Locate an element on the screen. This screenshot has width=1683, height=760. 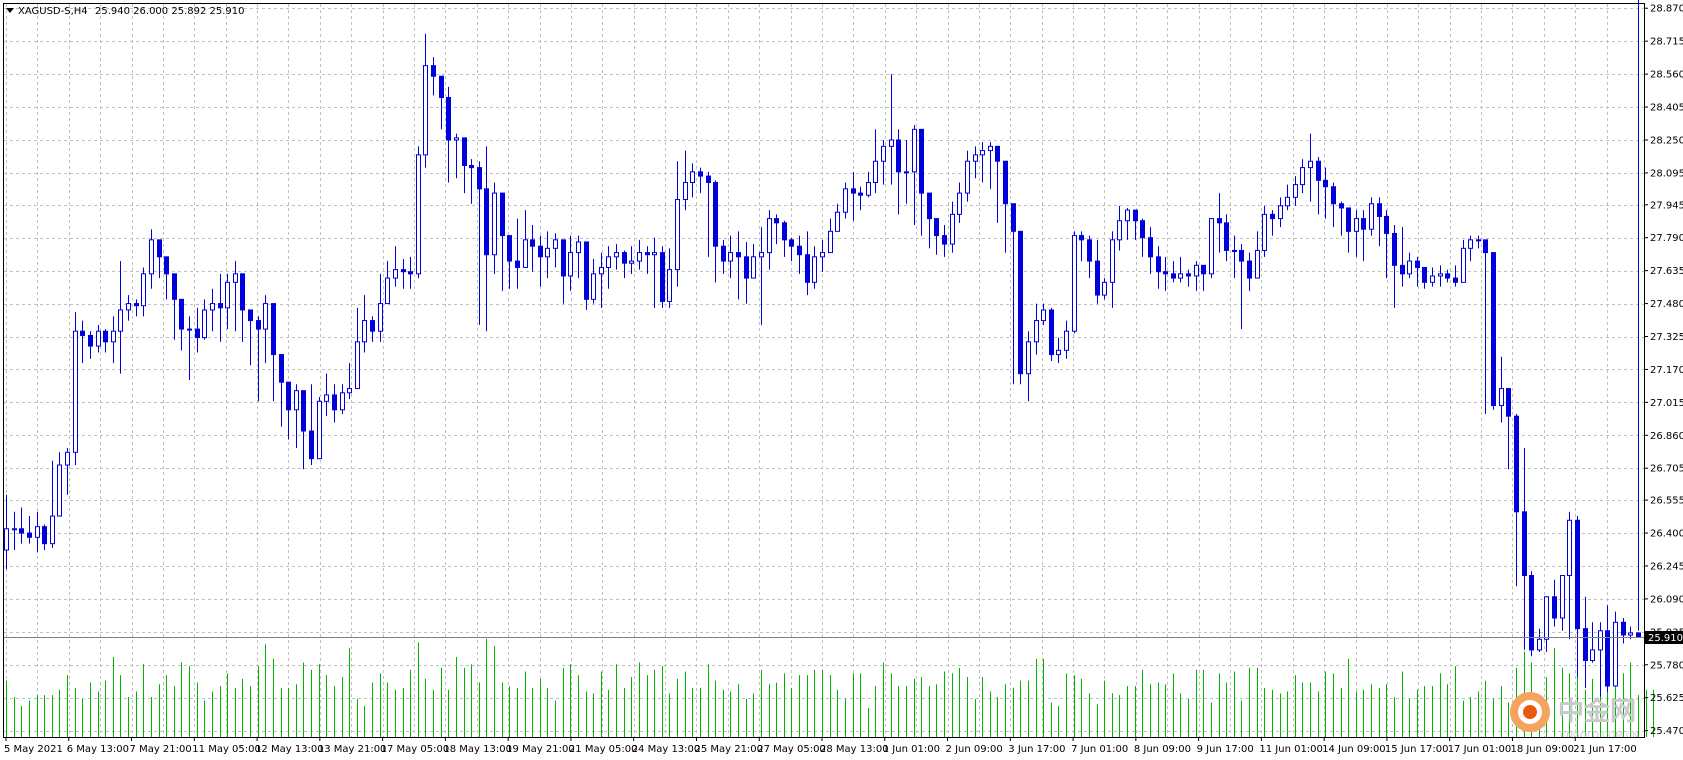
x-tick-label: 11 Jun 01:00 is located at coordinates (1291, 749).